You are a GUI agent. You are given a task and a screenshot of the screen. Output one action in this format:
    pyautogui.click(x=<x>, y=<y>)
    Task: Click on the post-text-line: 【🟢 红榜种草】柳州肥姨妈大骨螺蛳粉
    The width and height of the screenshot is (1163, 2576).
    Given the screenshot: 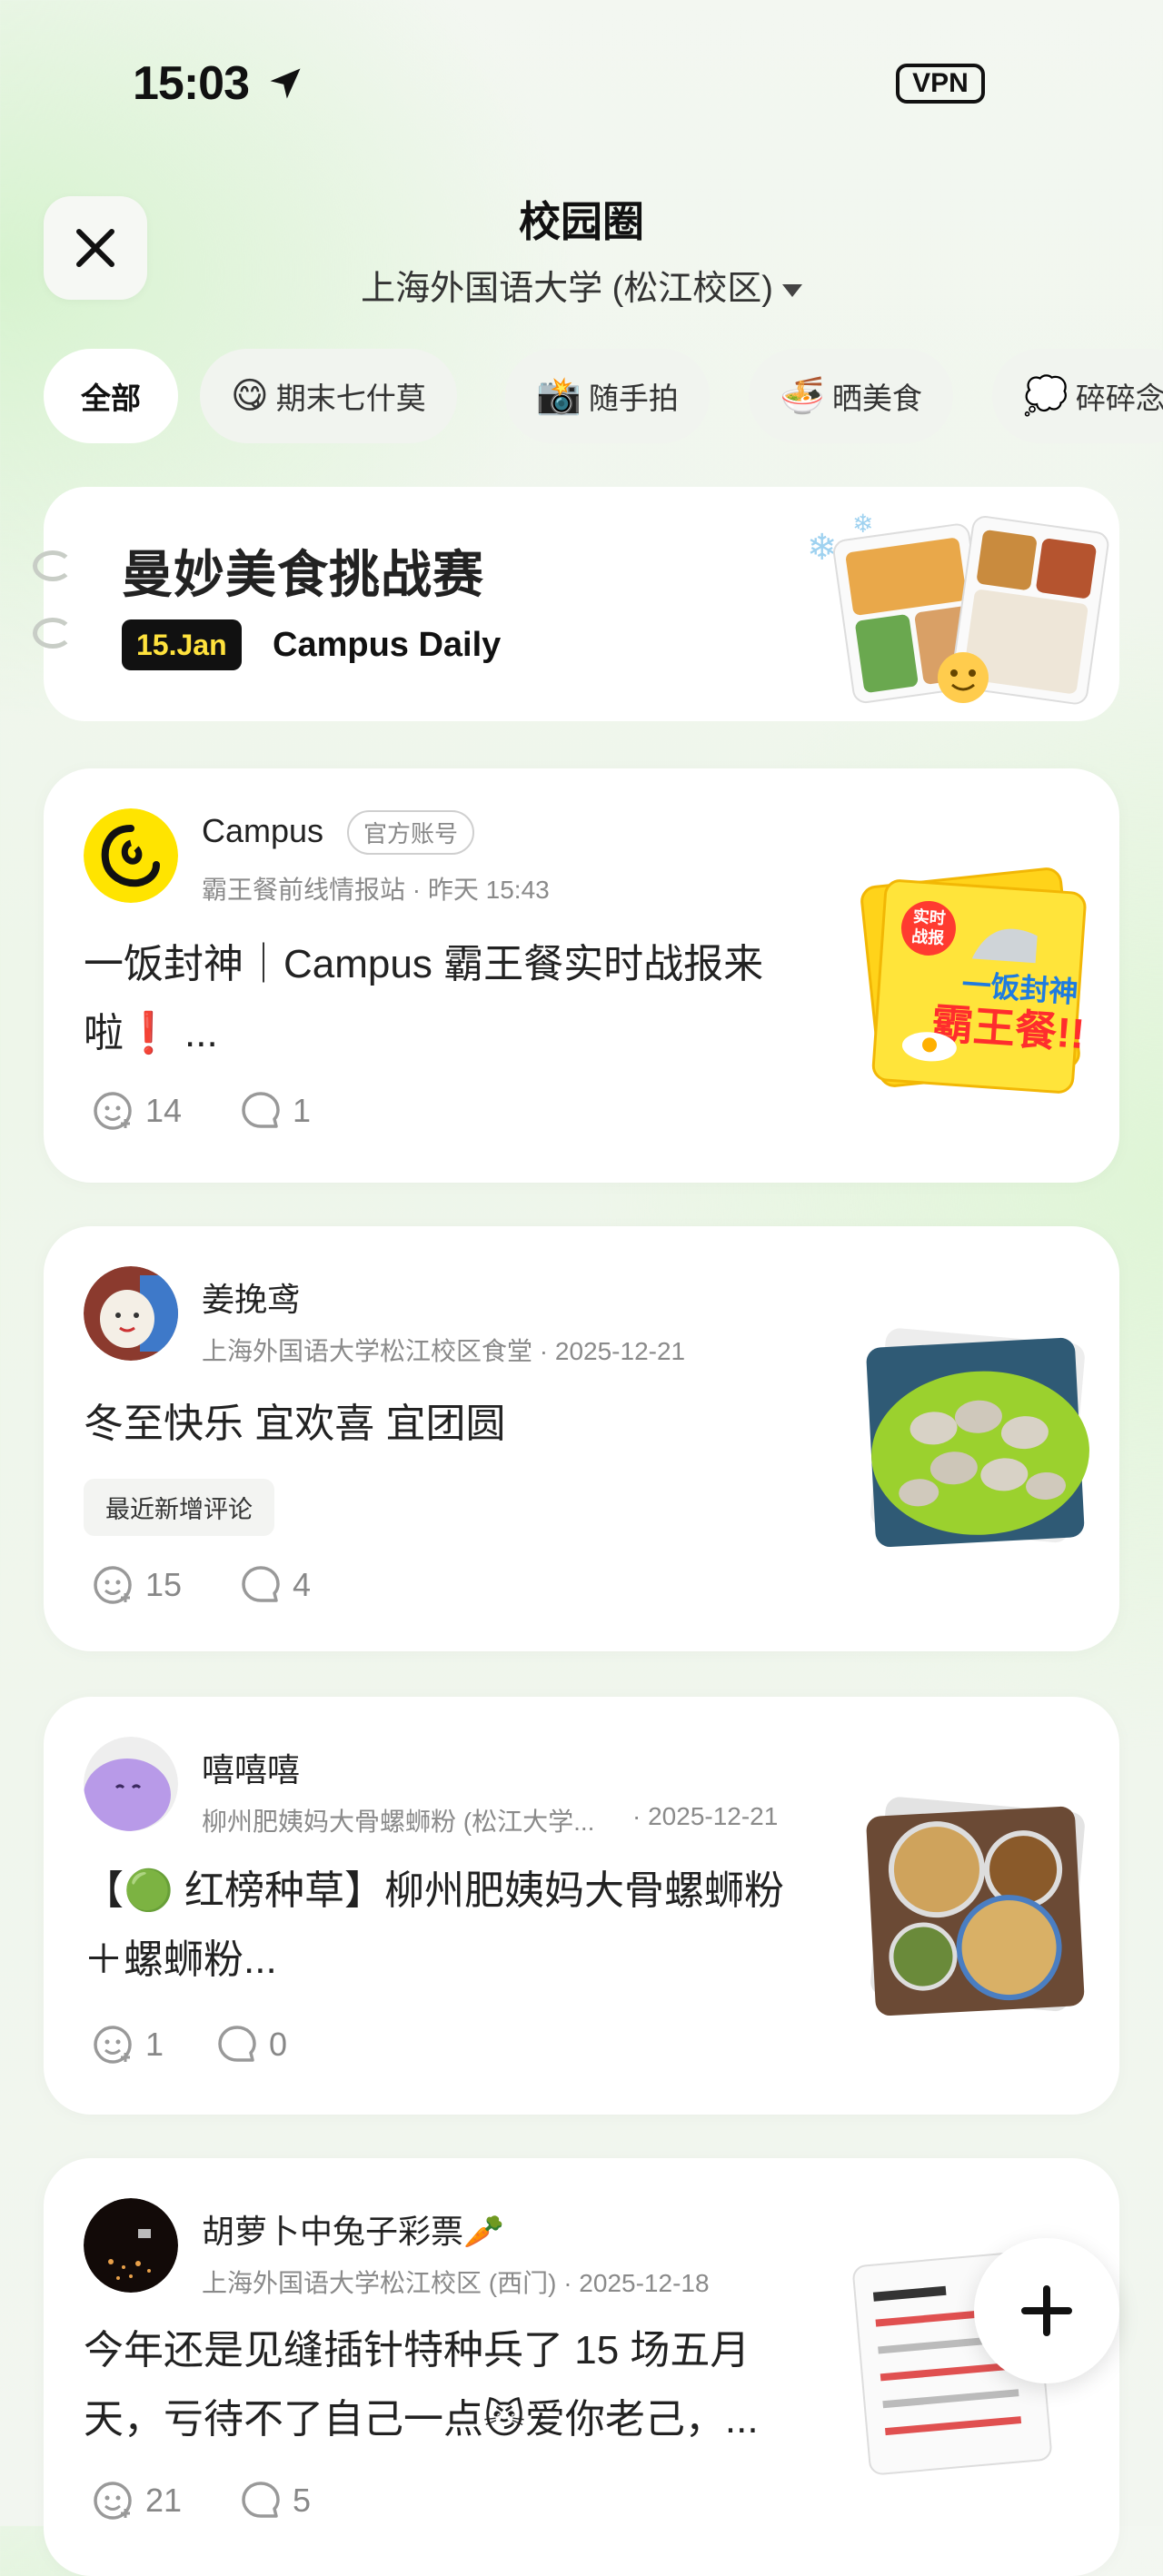 What is the action you would take?
    pyautogui.click(x=434, y=1890)
    